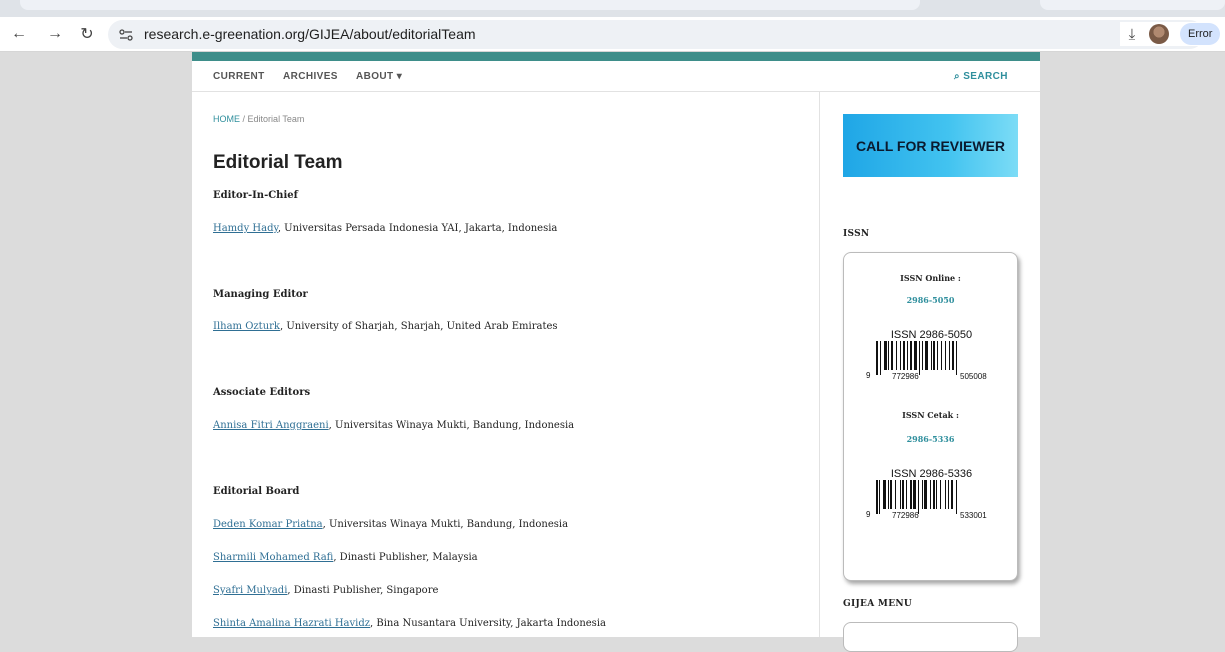 The image size is (1225, 652). I want to click on header-accent-bar, so click(616, 56).